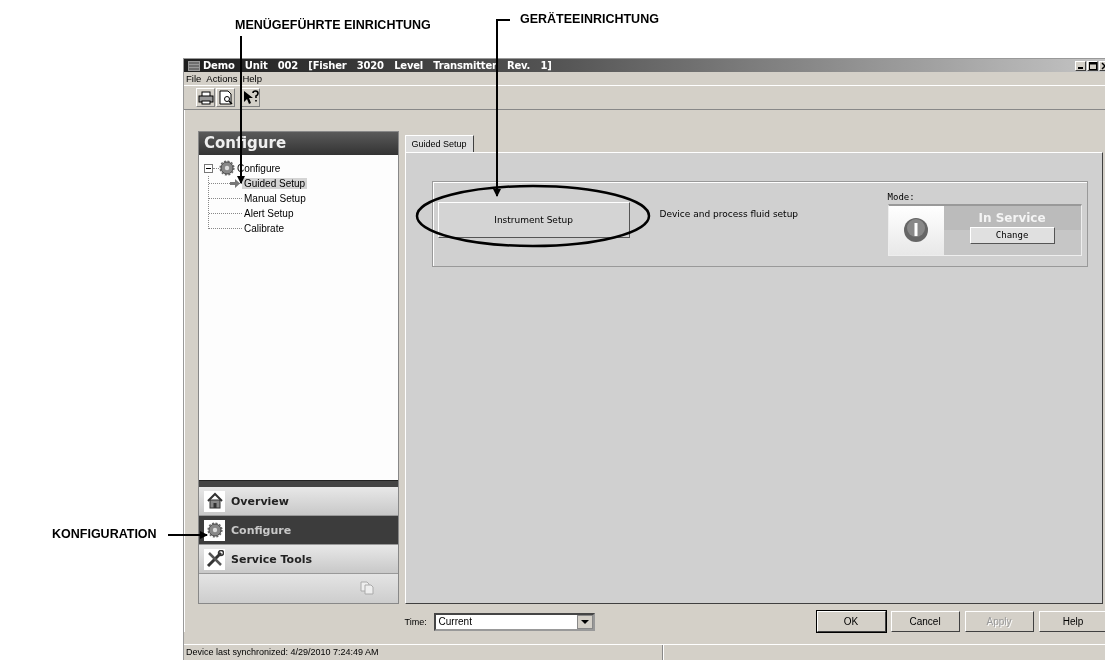  I want to click on dialog-button: Help, so click(1071, 622).